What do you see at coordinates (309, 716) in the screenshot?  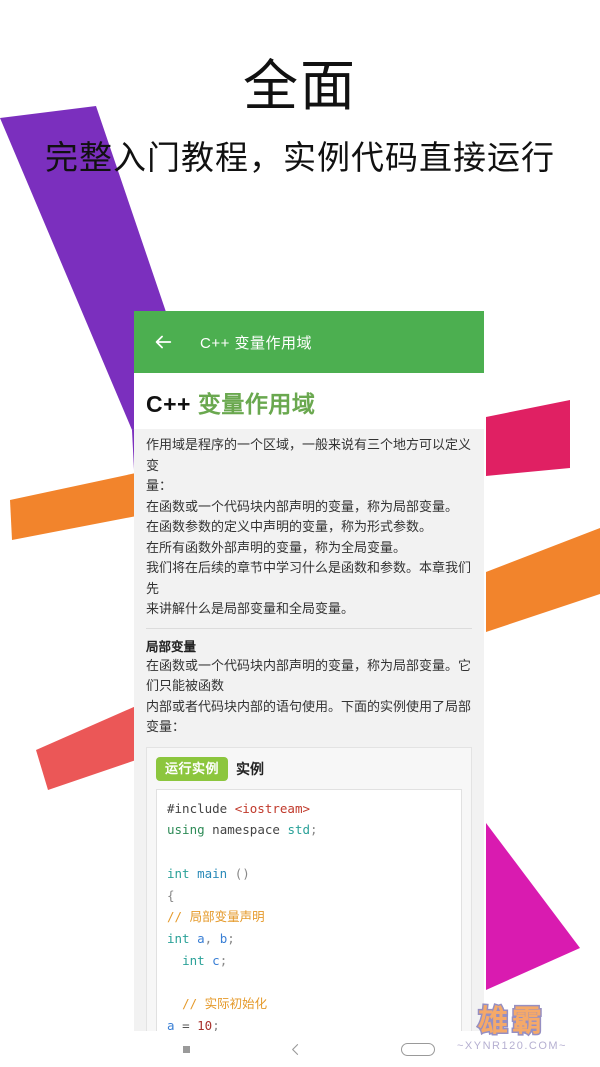 I see `local-variable-line: 内部或者代码块内部的语句使用。下面的实例使用了局部变量：` at bounding box center [309, 716].